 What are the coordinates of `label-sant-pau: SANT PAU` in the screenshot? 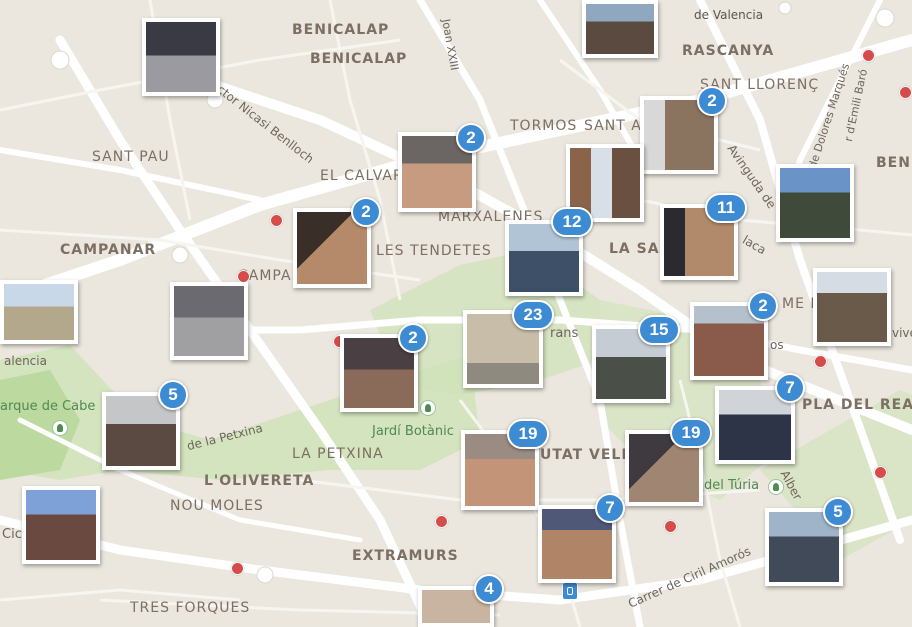 It's located at (131, 157).